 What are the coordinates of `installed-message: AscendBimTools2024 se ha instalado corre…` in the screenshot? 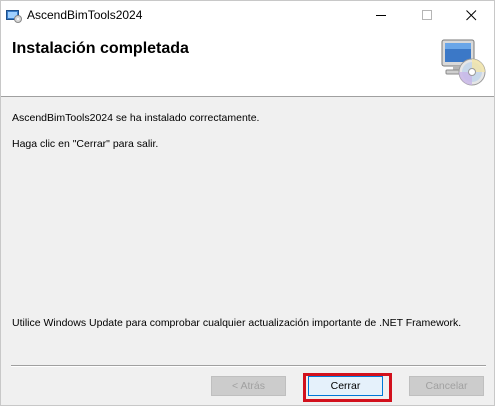 It's located at (136, 118).